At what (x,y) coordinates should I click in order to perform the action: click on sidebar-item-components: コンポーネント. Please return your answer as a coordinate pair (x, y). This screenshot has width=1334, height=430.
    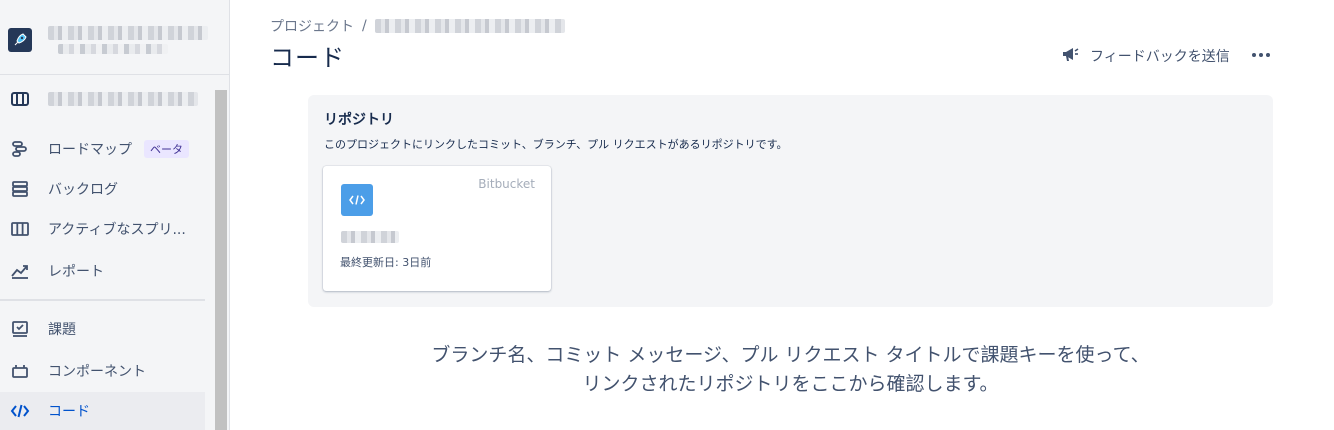
    Looking at the image, I should click on (102, 371).